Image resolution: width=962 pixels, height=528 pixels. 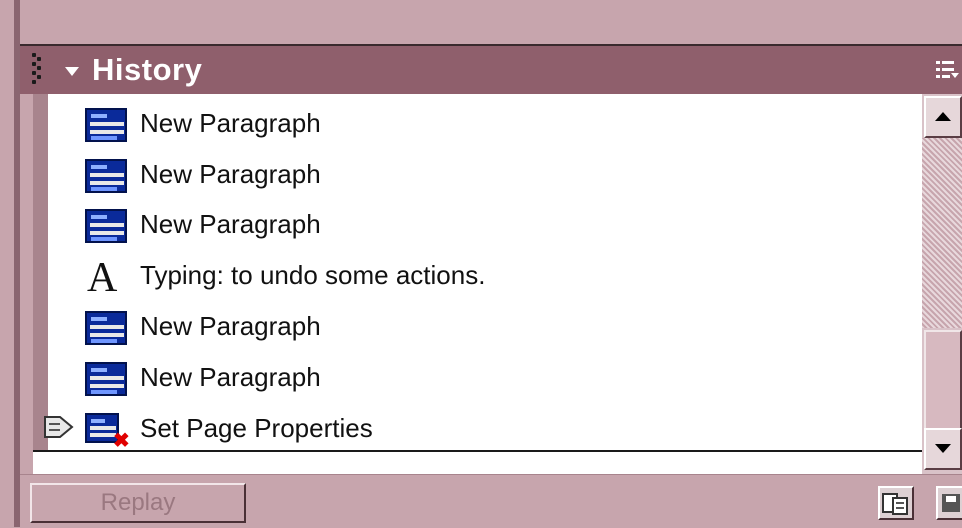 I want to click on arrow-down-icon, so click(x=943, y=448).